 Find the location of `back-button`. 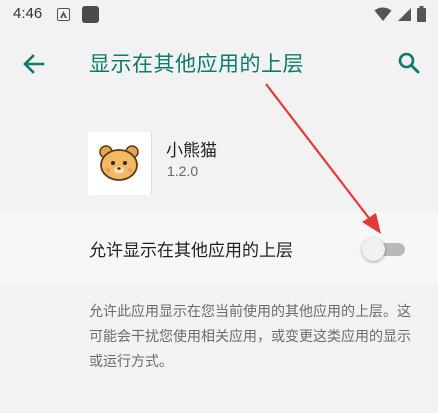

back-button is located at coordinates (34, 64).